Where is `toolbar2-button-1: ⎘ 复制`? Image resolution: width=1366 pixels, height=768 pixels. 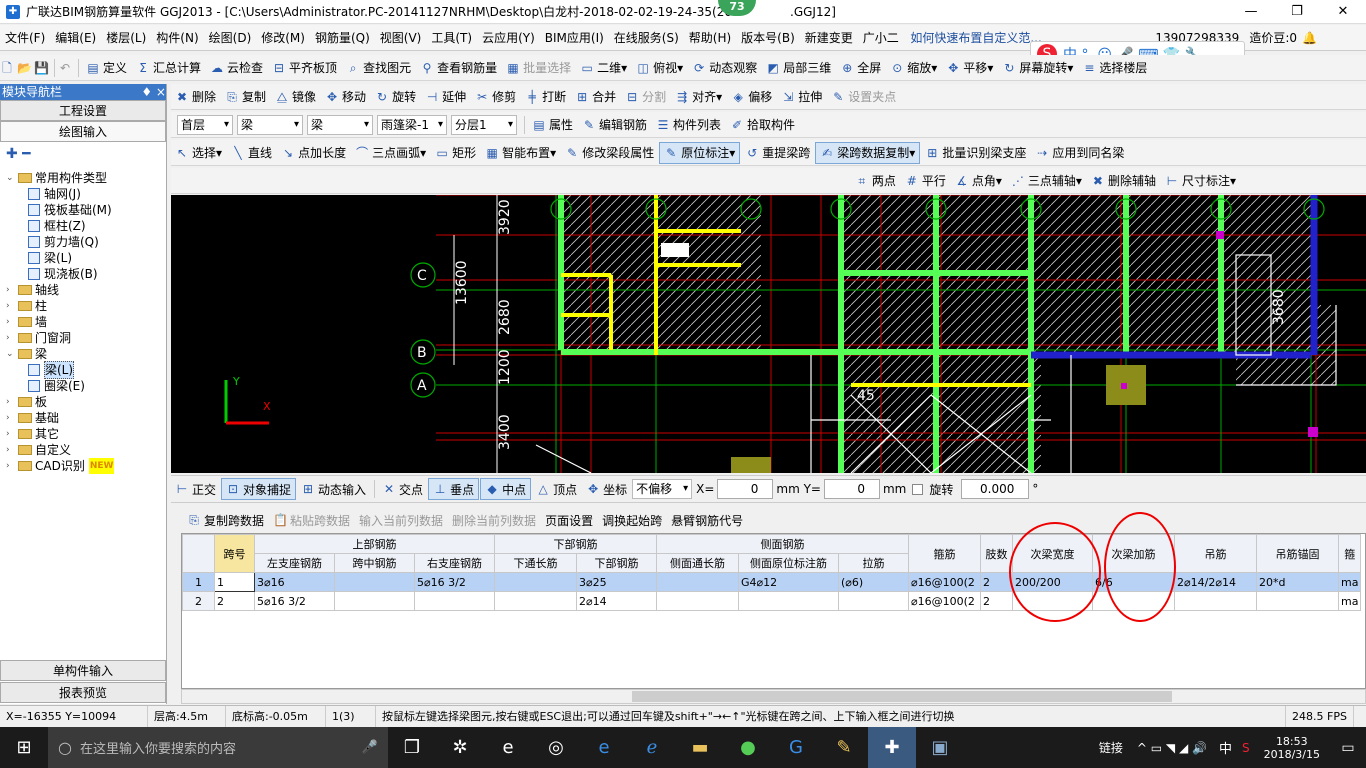 toolbar2-button-1: ⎘ 复制 is located at coordinates (245, 97).